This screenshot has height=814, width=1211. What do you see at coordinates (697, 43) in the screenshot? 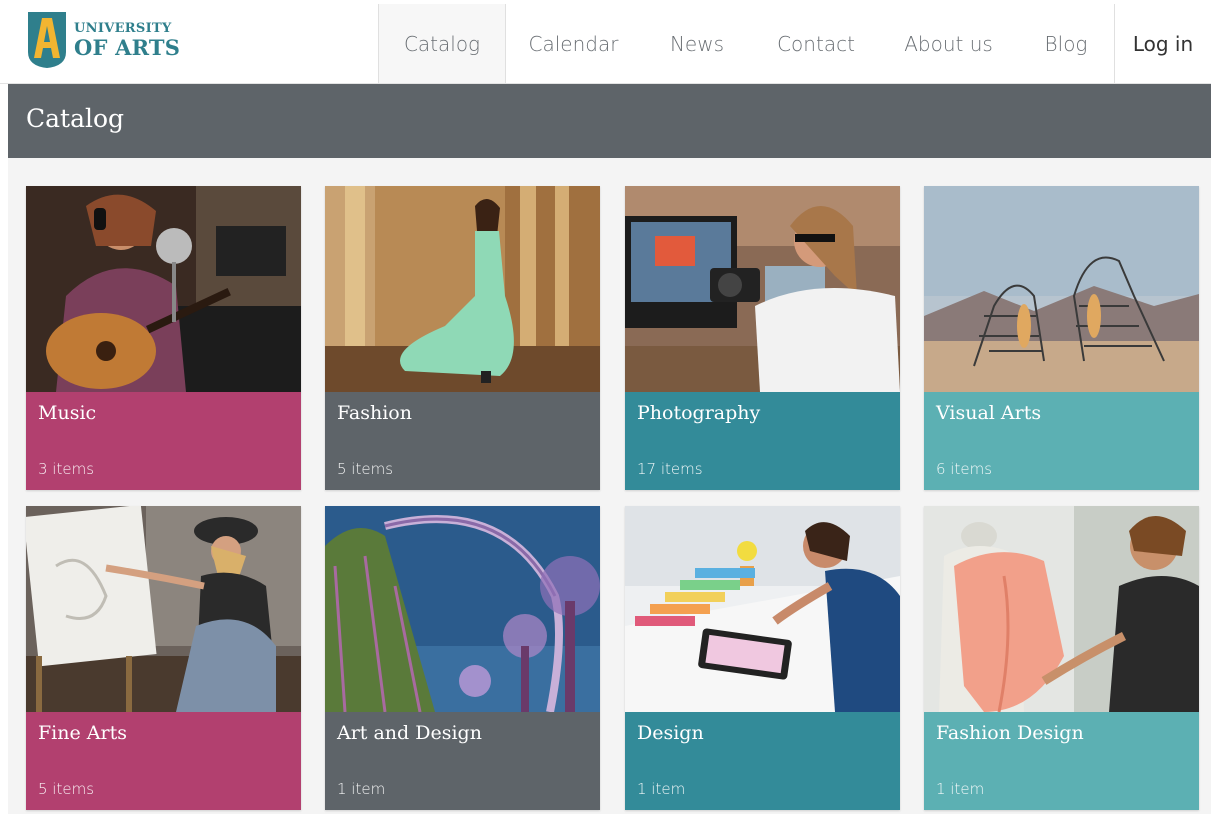
I see `nav-item-news: News` at bounding box center [697, 43].